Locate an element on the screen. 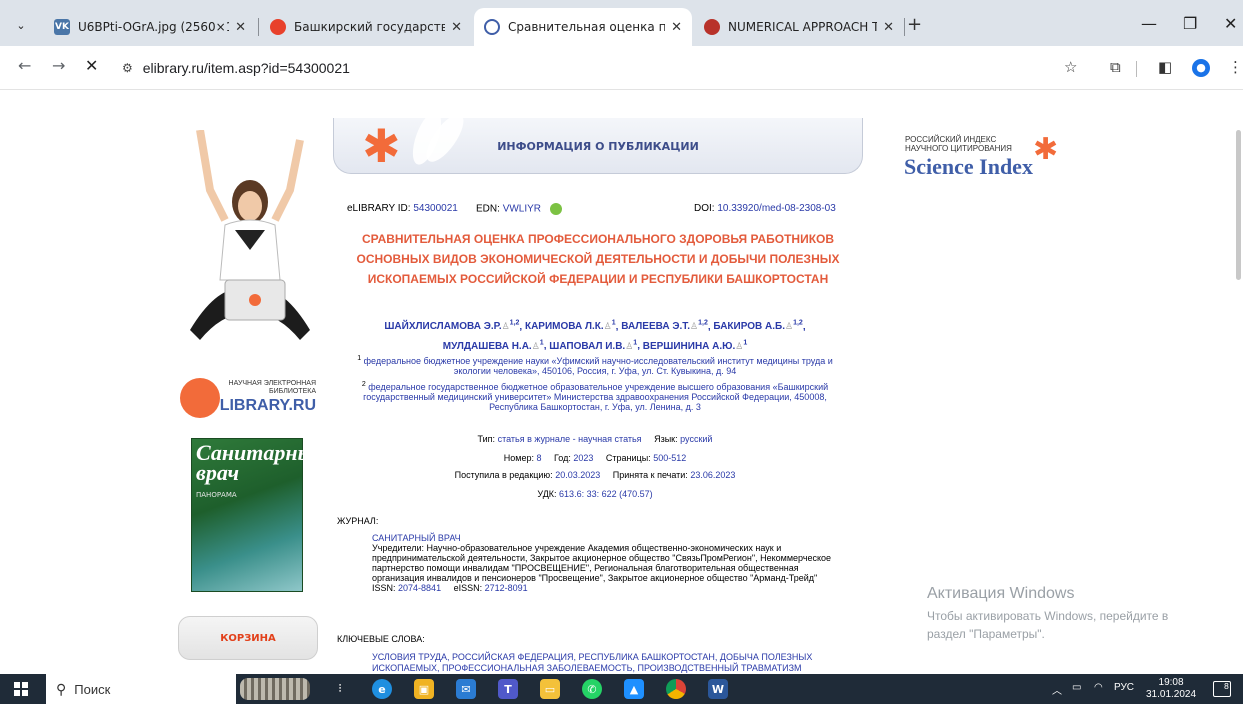 This screenshot has width=1243, height=704. notifications-icon: 8 is located at coordinates (1222, 689).